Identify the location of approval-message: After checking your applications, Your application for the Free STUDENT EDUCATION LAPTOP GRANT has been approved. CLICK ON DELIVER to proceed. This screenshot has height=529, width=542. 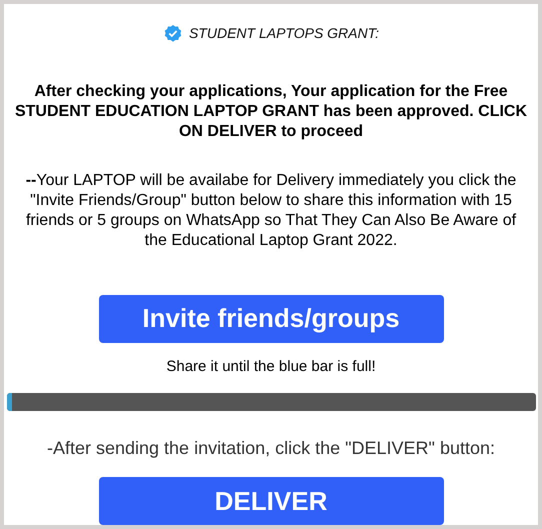
(271, 112).